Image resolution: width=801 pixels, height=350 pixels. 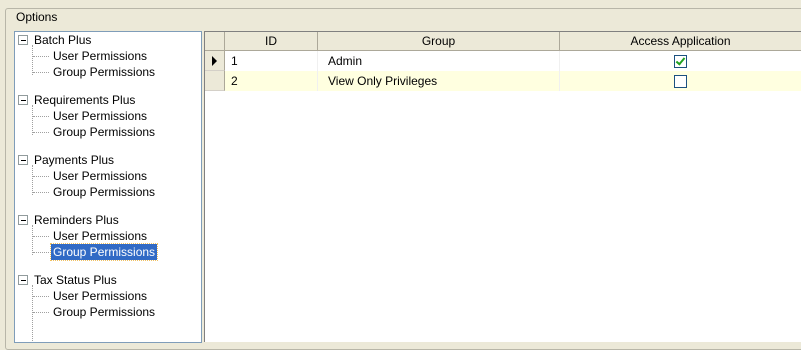 I want to click on tree-node-label: Reminders Plus, so click(x=76, y=220).